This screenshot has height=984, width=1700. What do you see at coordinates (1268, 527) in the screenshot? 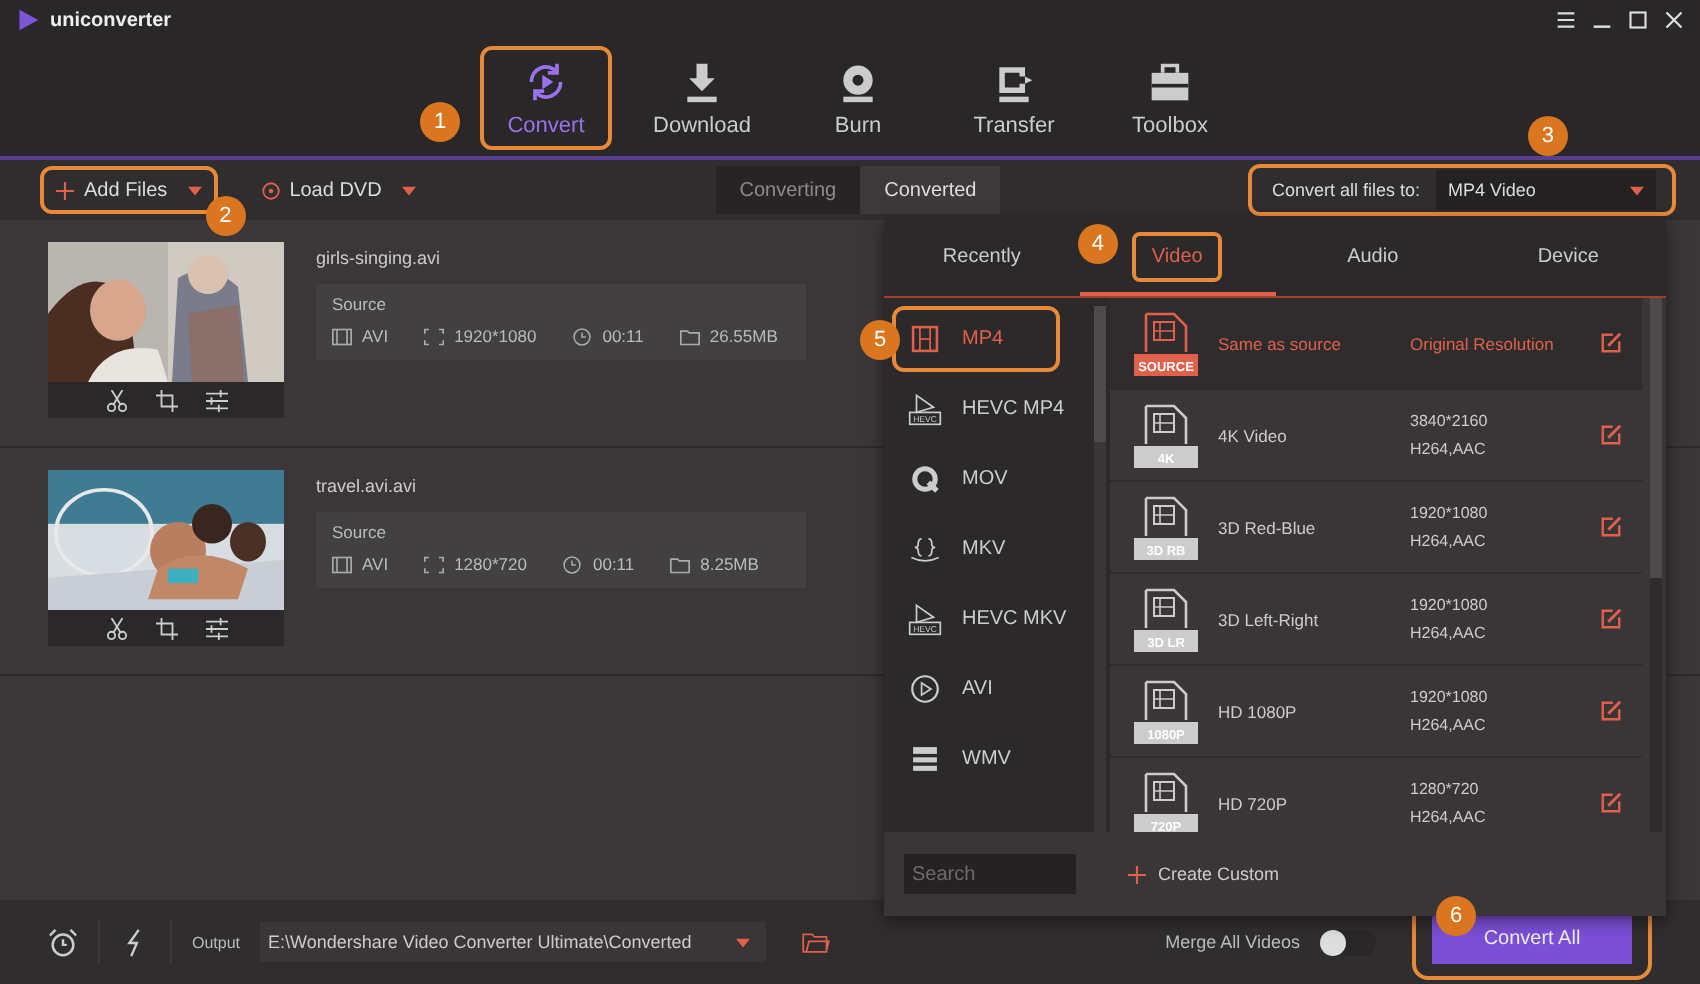
I see `preset-name: 3D Red-Blue` at bounding box center [1268, 527].